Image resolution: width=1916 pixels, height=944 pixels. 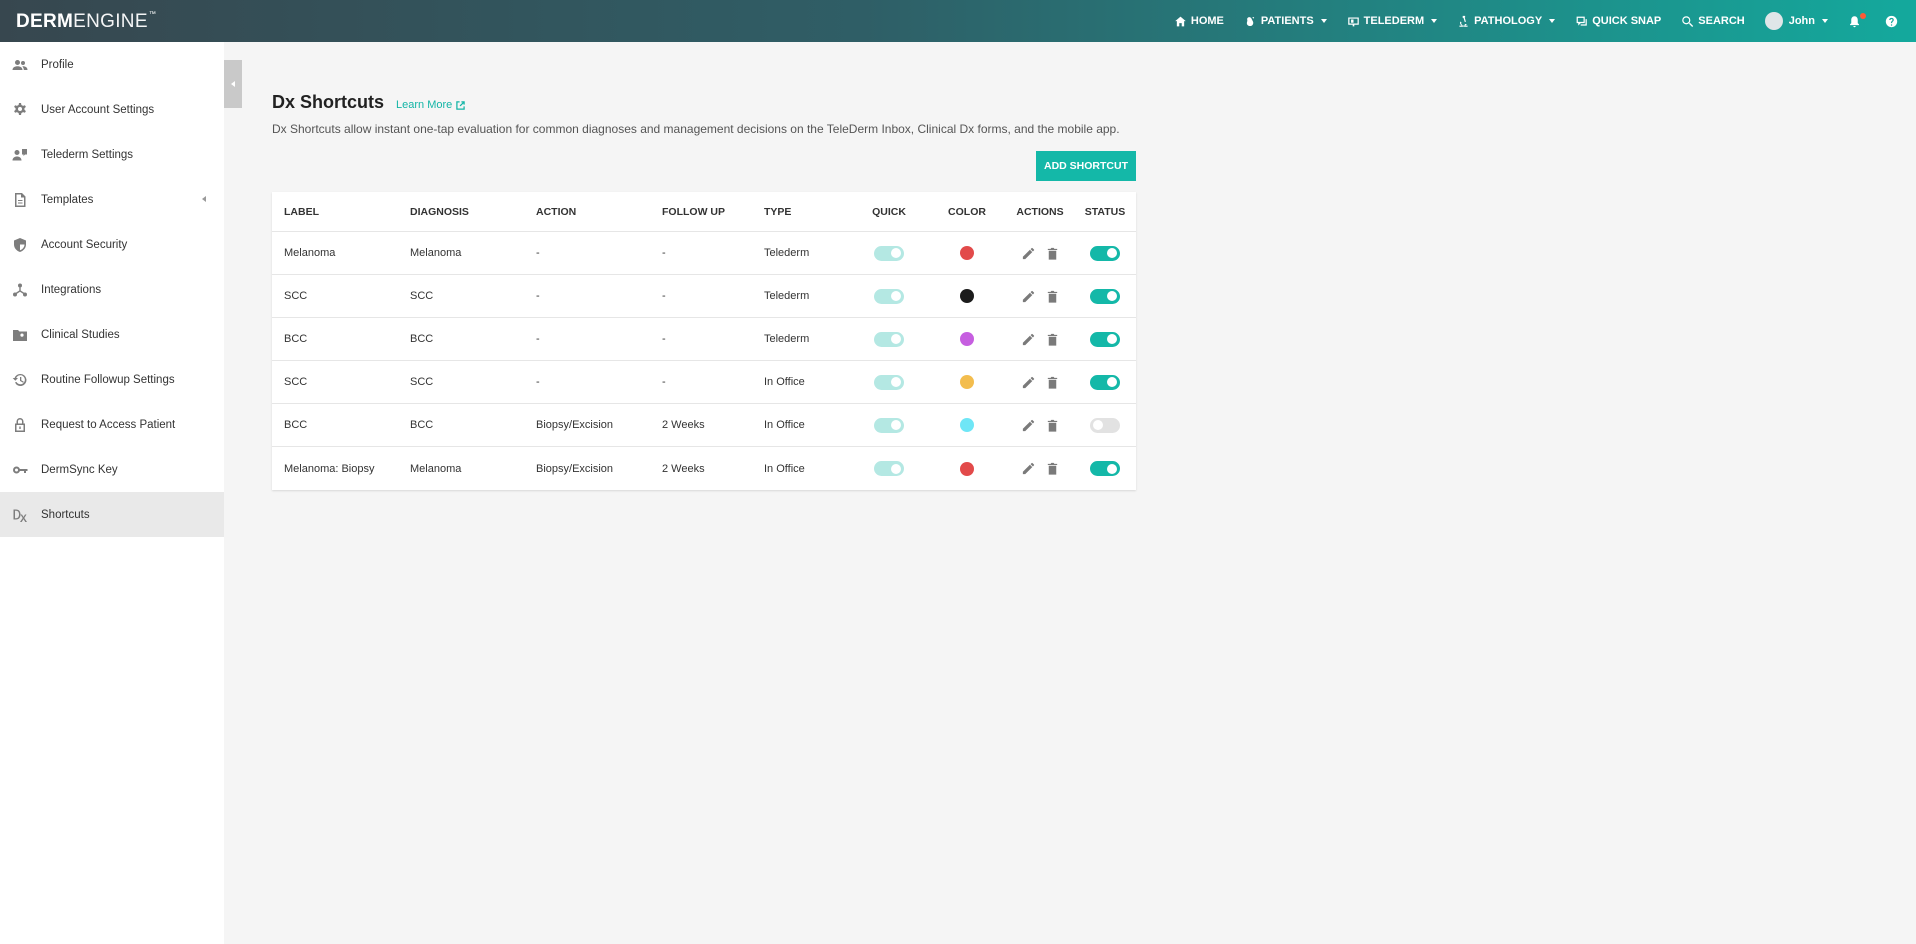 I want to click on integrations-icon-wrap, so click(x=20, y=290).